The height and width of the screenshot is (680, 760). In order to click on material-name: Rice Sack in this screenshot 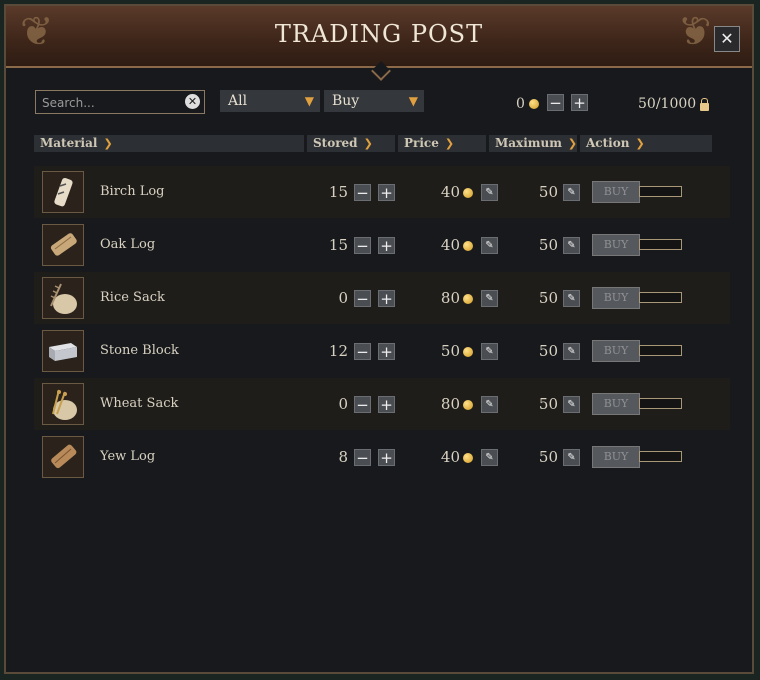, I will do `click(132, 297)`.